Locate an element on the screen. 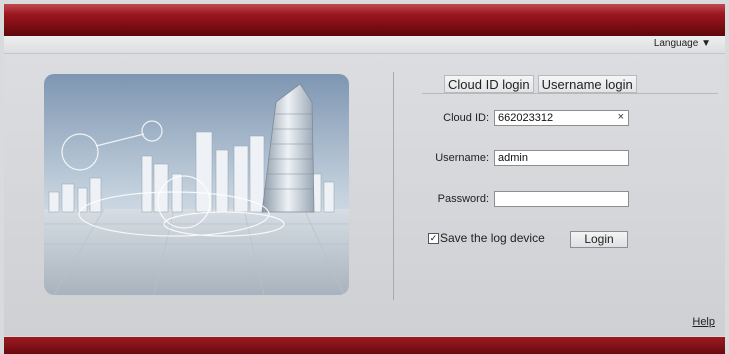 The height and width of the screenshot is (354, 729). password-label: Password: is located at coordinates (463, 199).